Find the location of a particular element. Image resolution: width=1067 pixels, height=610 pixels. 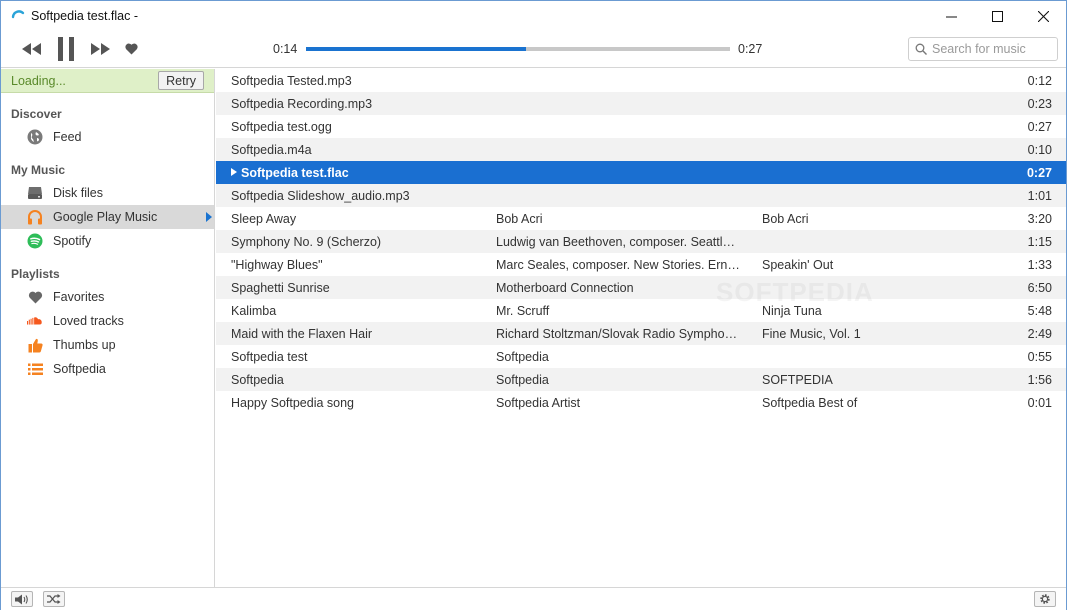

sidebar-item-thumbs-up: Thumbs up is located at coordinates (107, 345).